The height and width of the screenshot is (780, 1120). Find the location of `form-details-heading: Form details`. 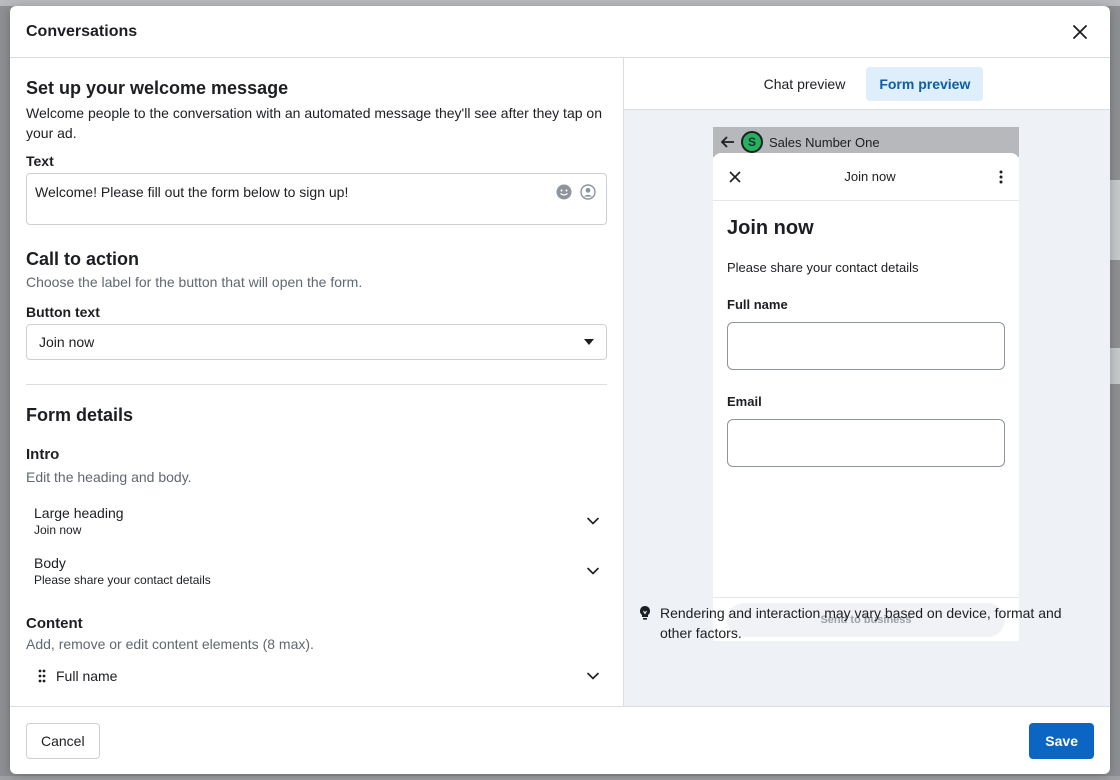

form-details-heading: Form details is located at coordinates (80, 415).